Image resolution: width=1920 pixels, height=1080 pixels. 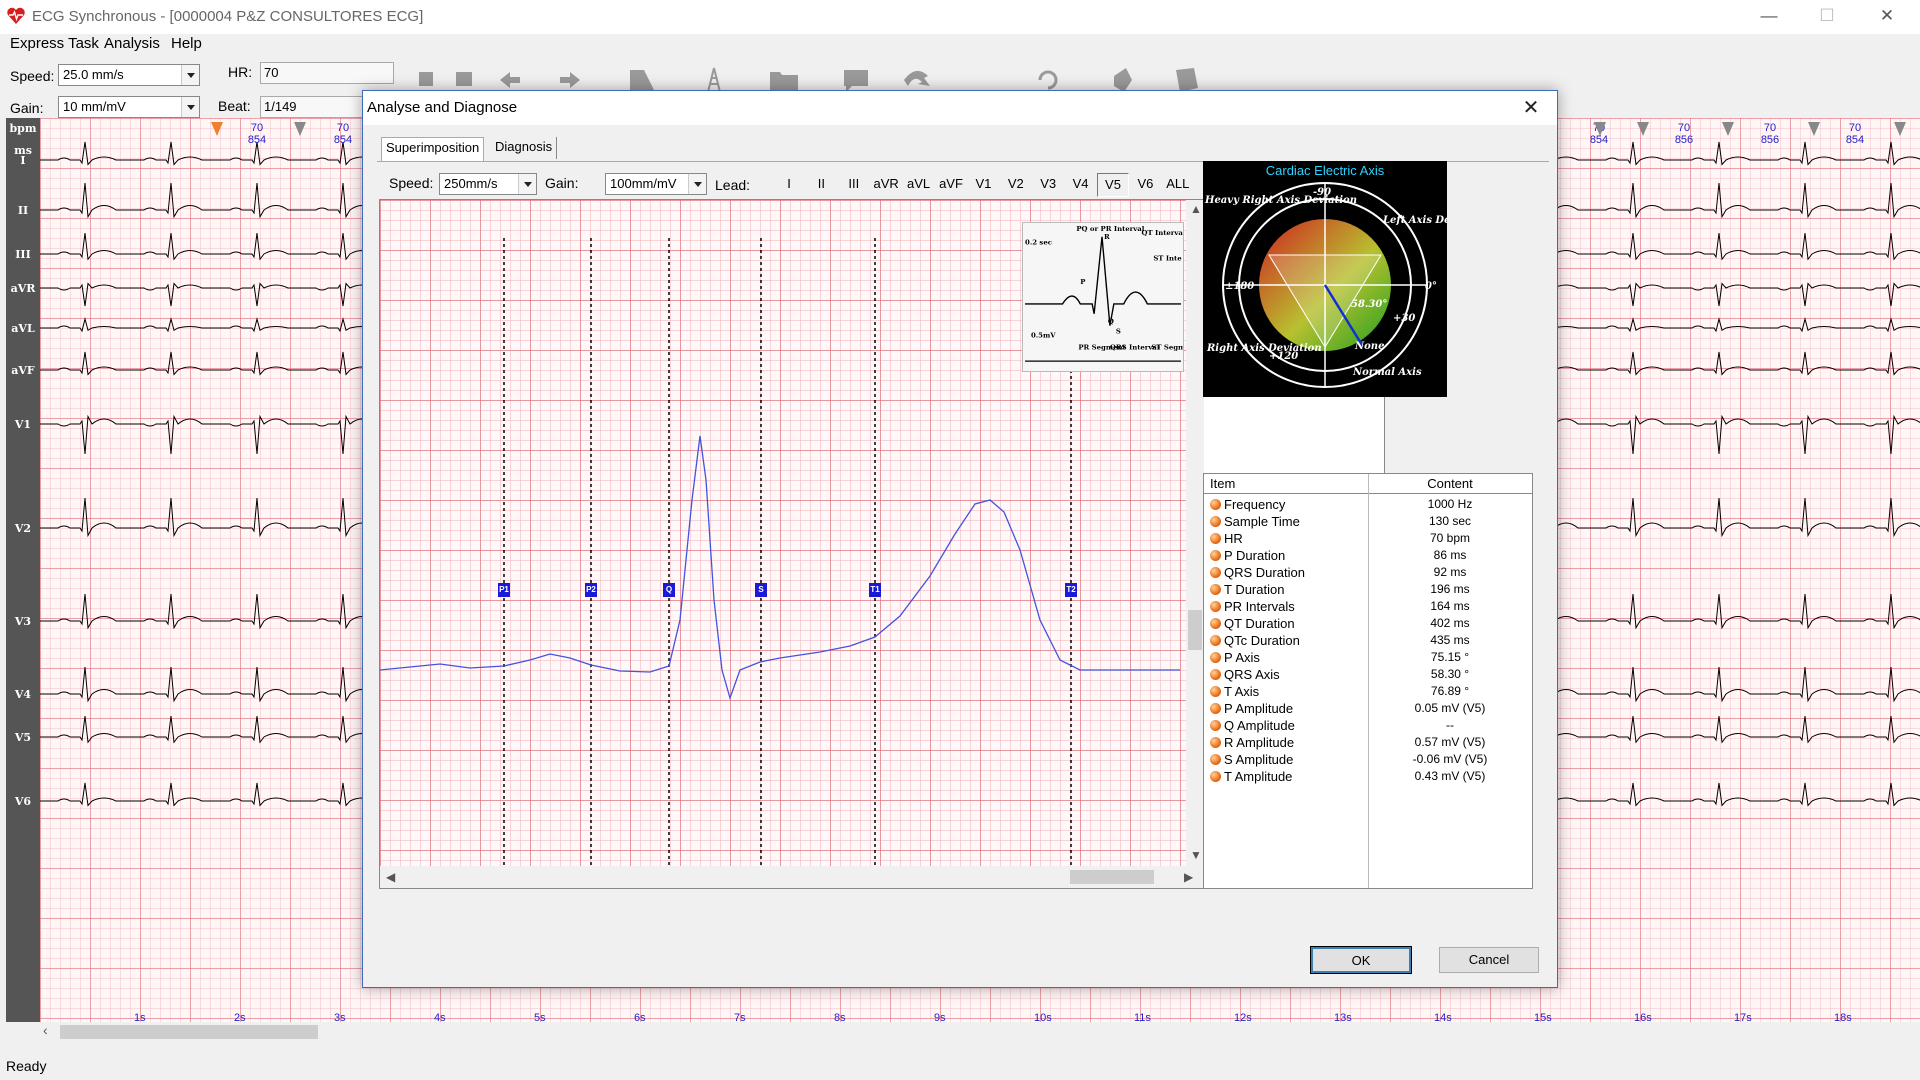 I want to click on row-content: -0.06 mV (V5), so click(x=1450, y=759).